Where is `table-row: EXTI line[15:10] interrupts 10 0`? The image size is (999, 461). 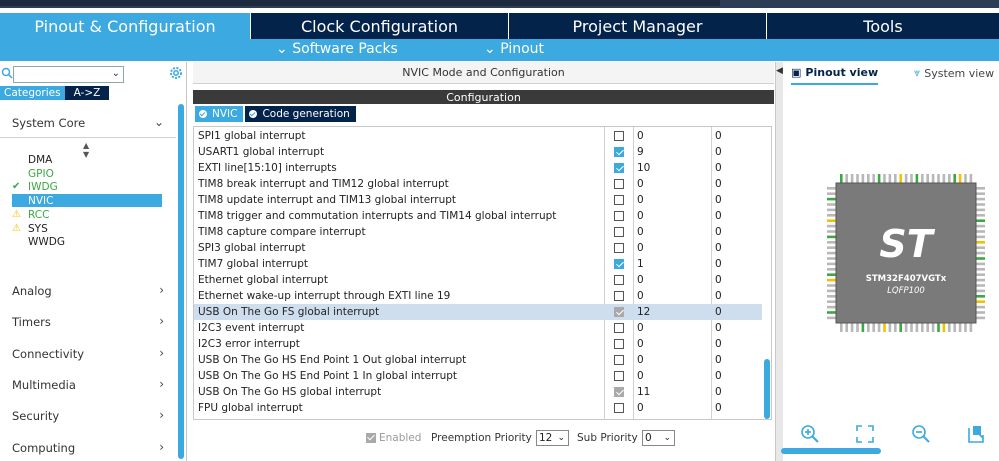
table-row: EXTI line[15:10] interrupts 10 0 is located at coordinates (478, 168).